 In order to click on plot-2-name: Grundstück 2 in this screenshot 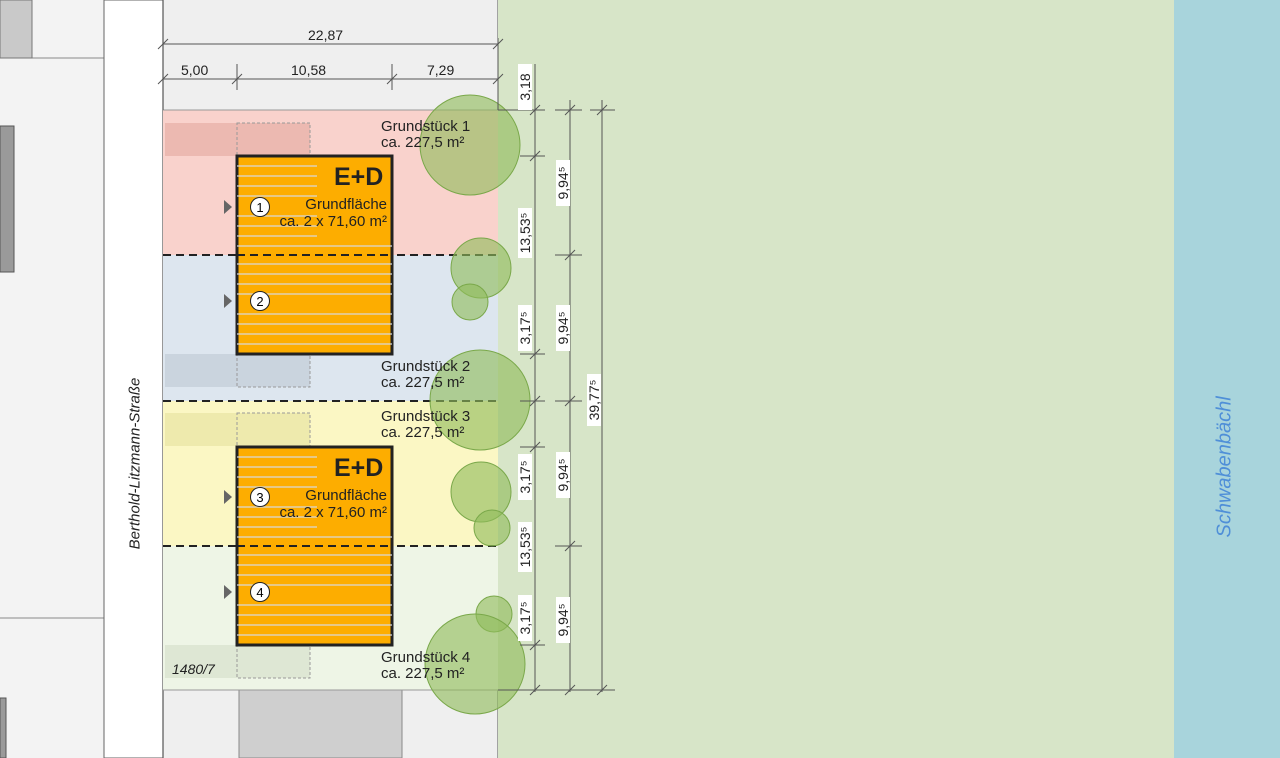, I will do `click(426, 366)`.